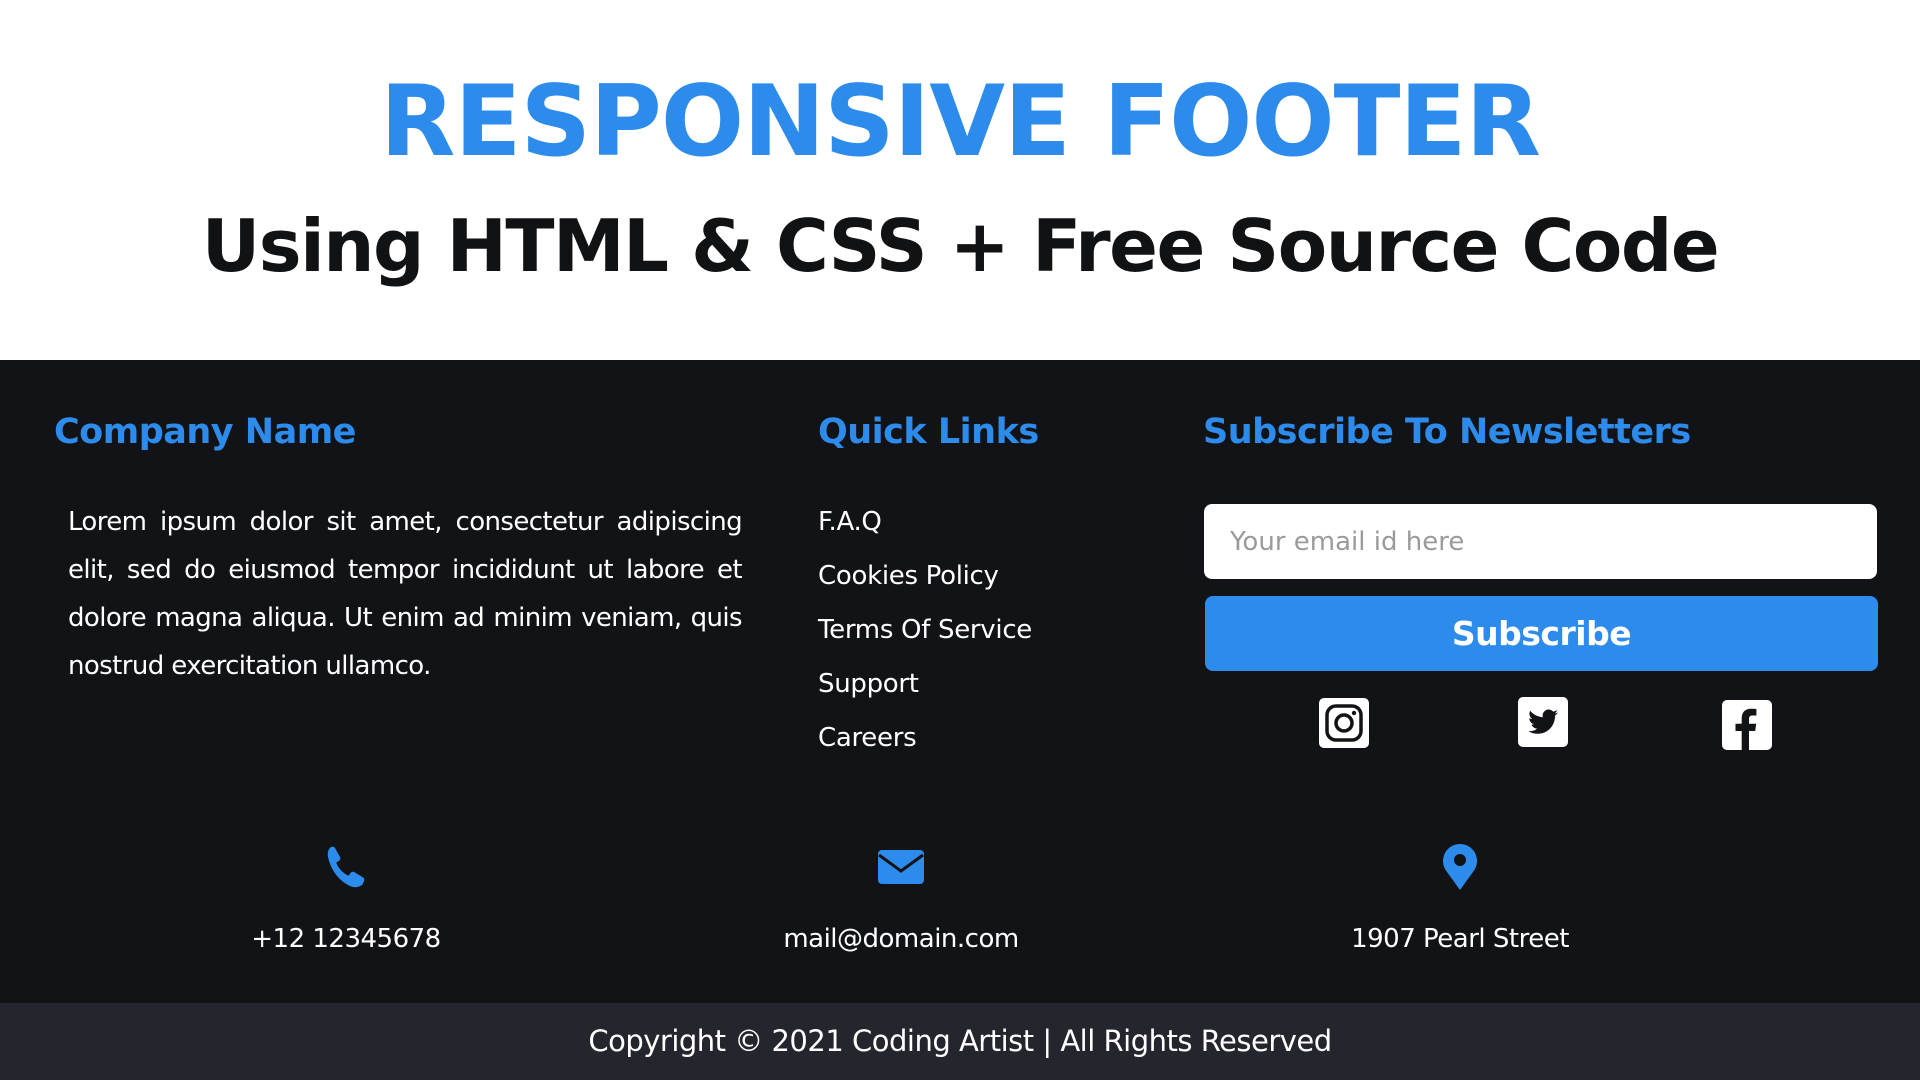 This screenshot has height=1080, width=1920. What do you see at coordinates (1540, 541) in the screenshot?
I see `email-input` at bounding box center [1540, 541].